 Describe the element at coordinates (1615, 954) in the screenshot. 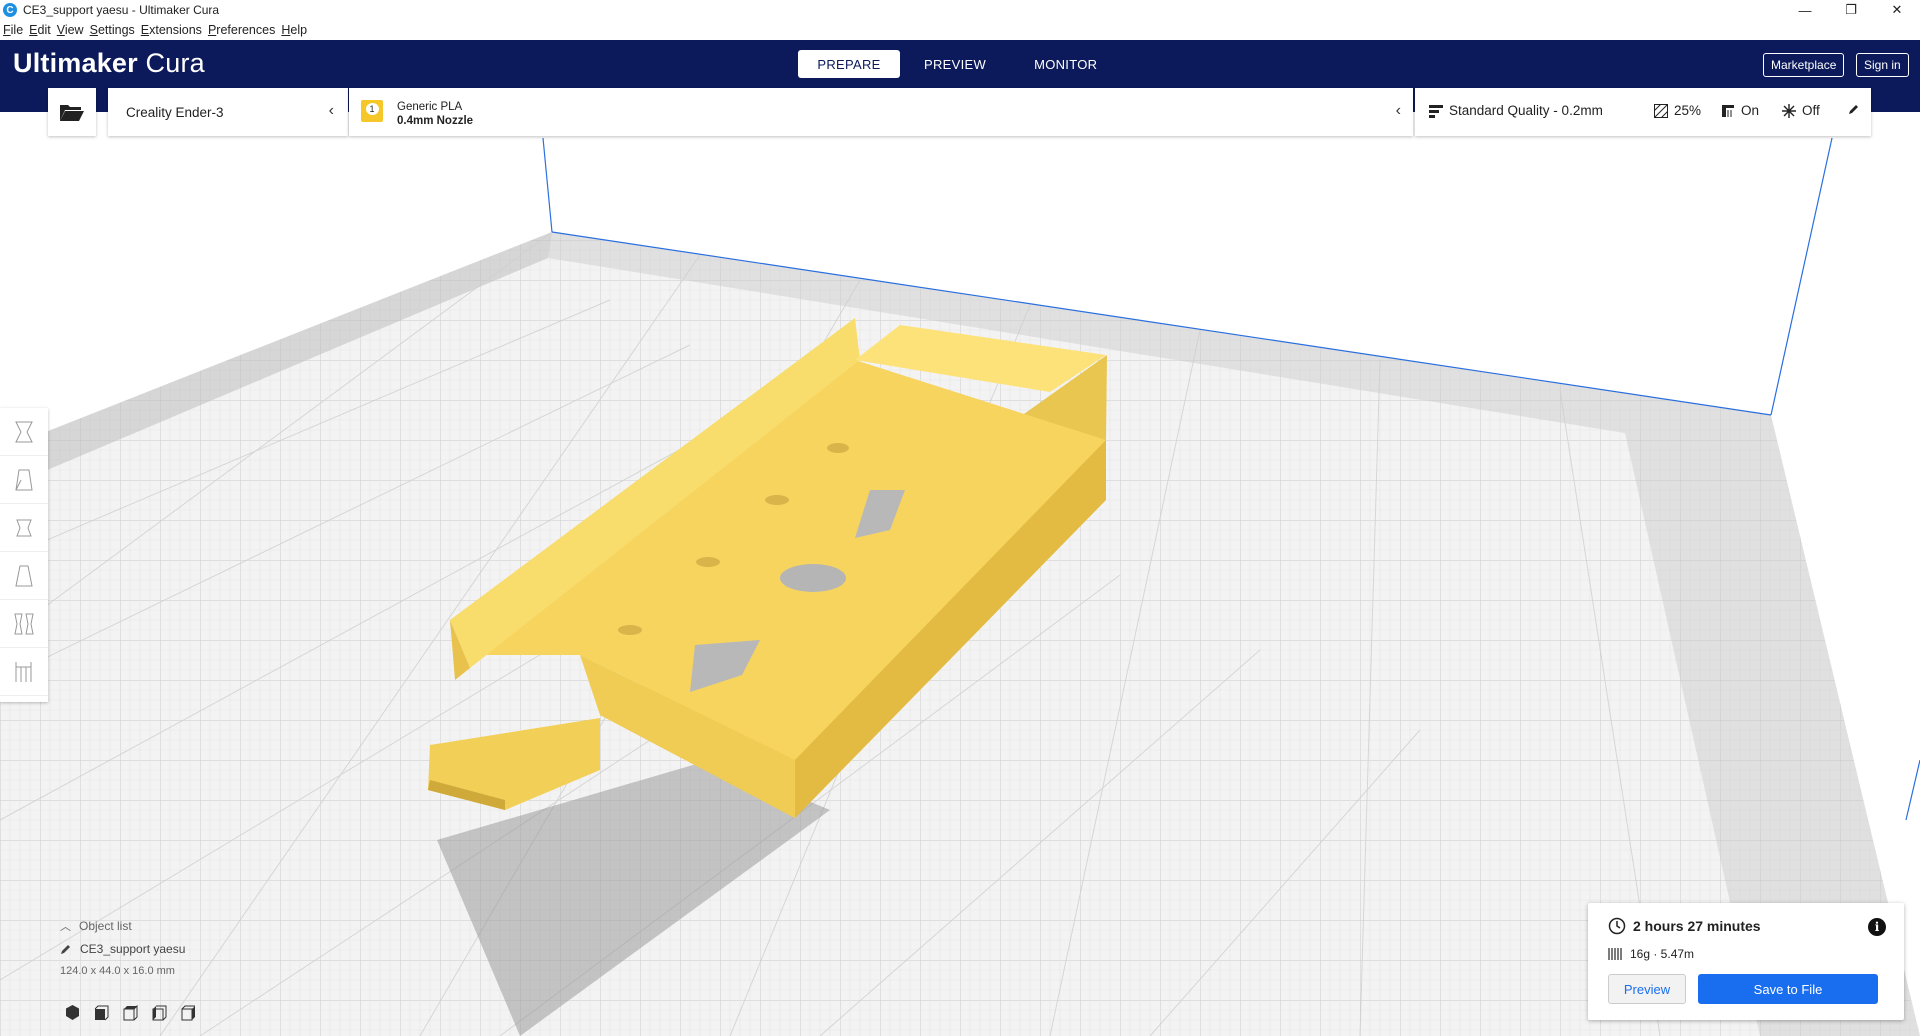

I see `spool-icon` at that location.